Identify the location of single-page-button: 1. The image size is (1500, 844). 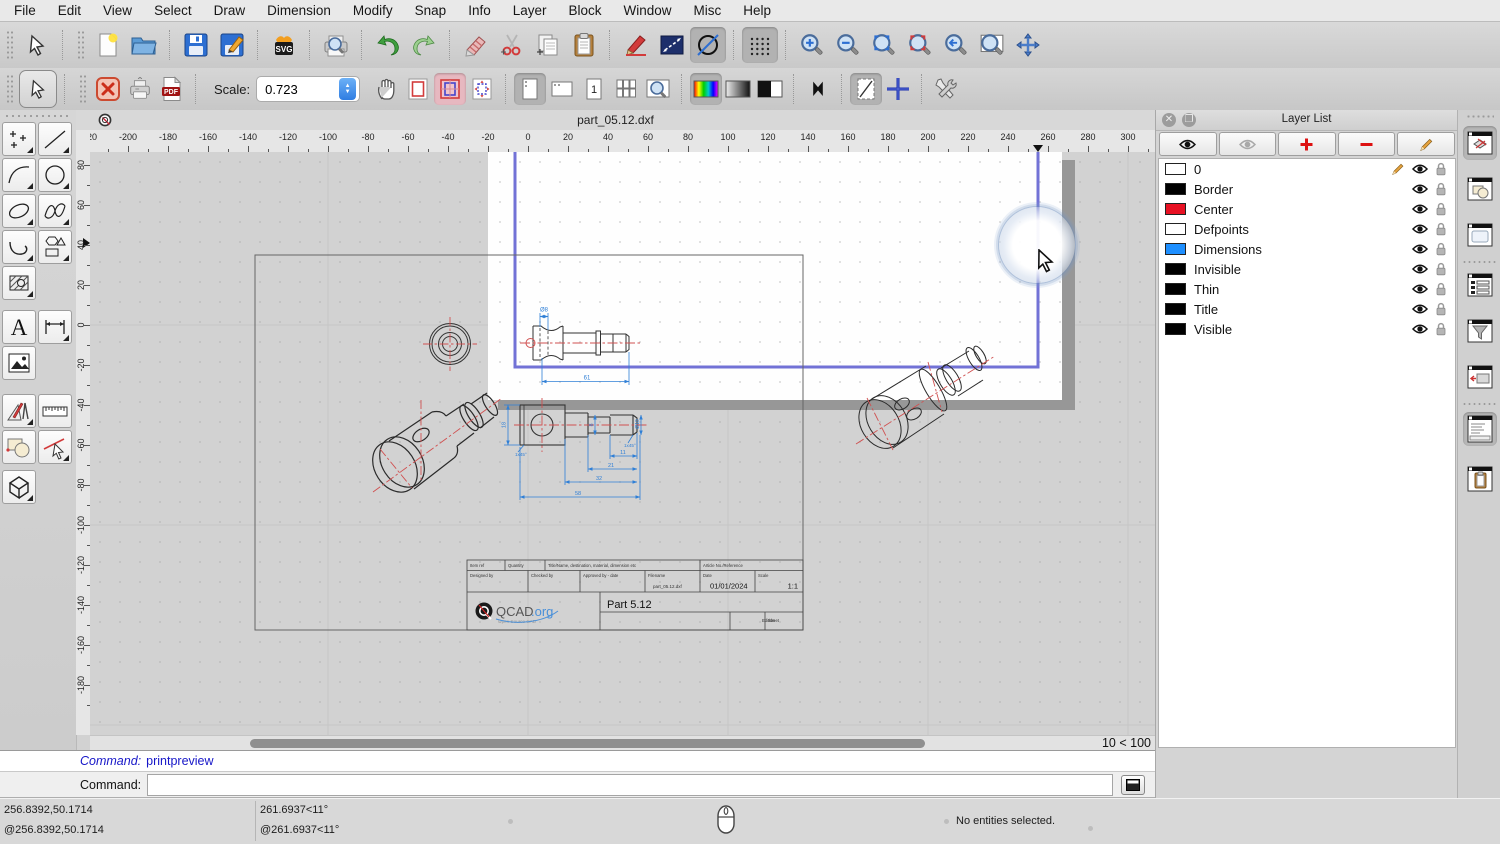
(594, 89).